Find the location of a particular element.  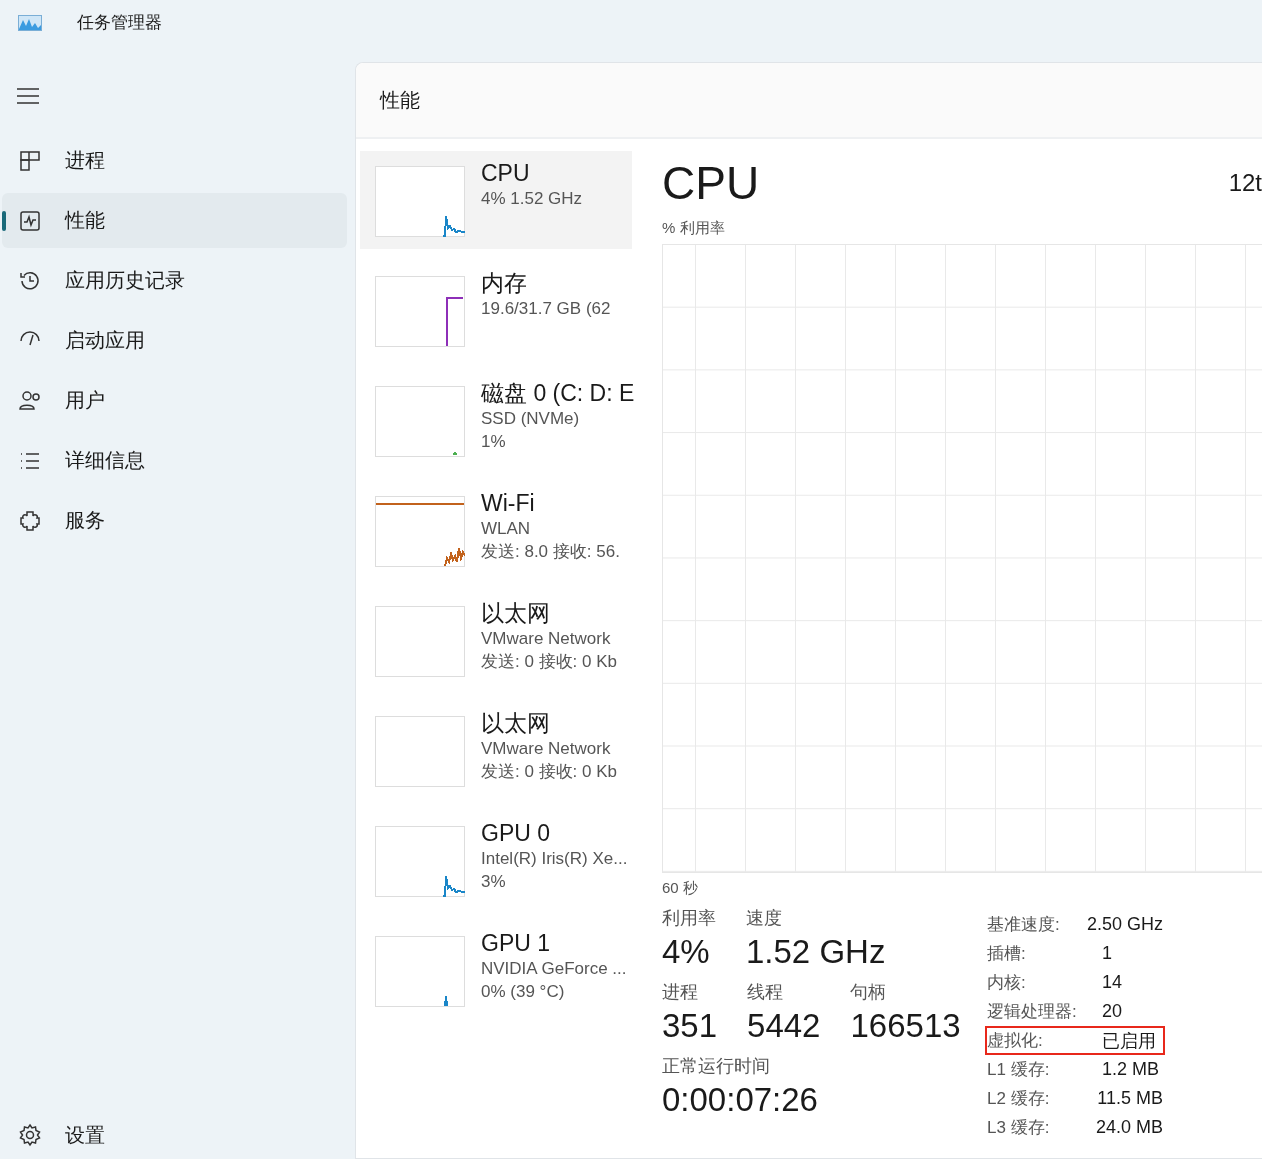

device-item: Wi-Fi WLAN 发送: 8.0 接收: 56. is located at coordinates (500, 530).